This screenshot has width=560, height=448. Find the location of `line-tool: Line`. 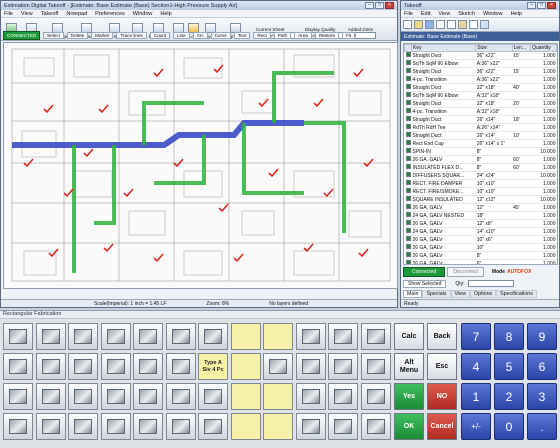

line-tool: Line is located at coordinates (181, 35).